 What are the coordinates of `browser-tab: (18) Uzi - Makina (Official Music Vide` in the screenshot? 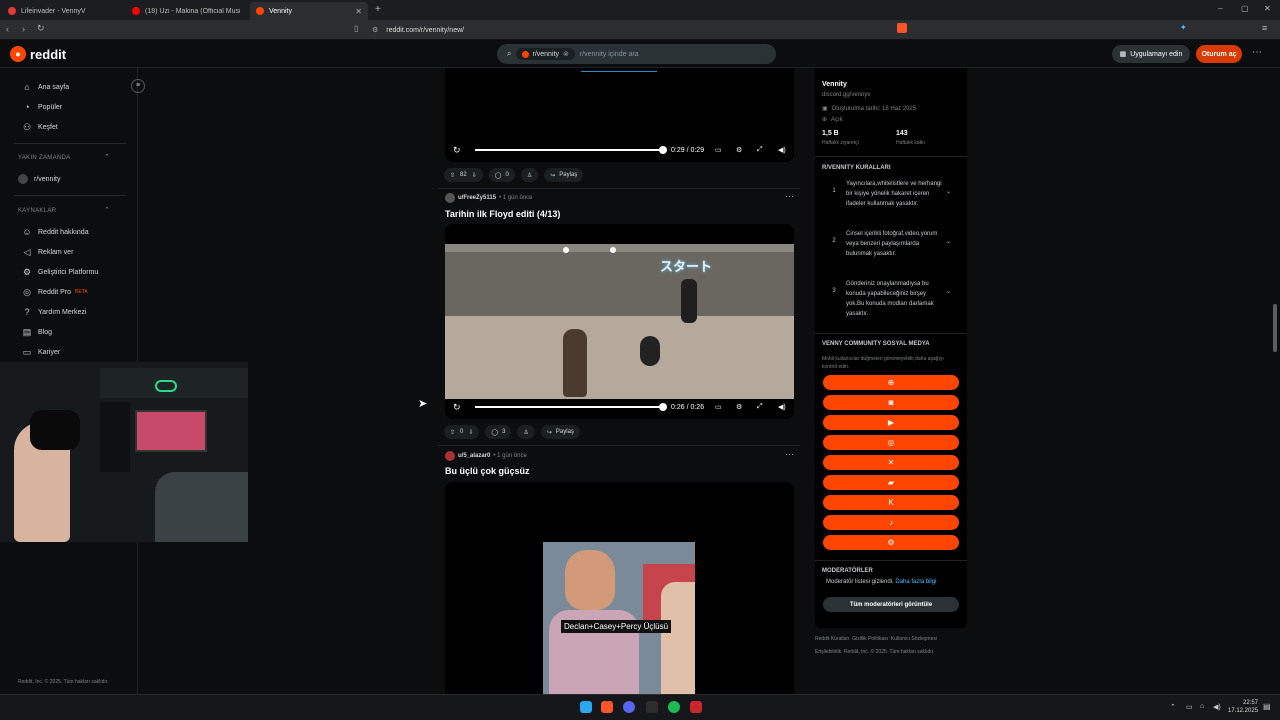 It's located at (186, 11).